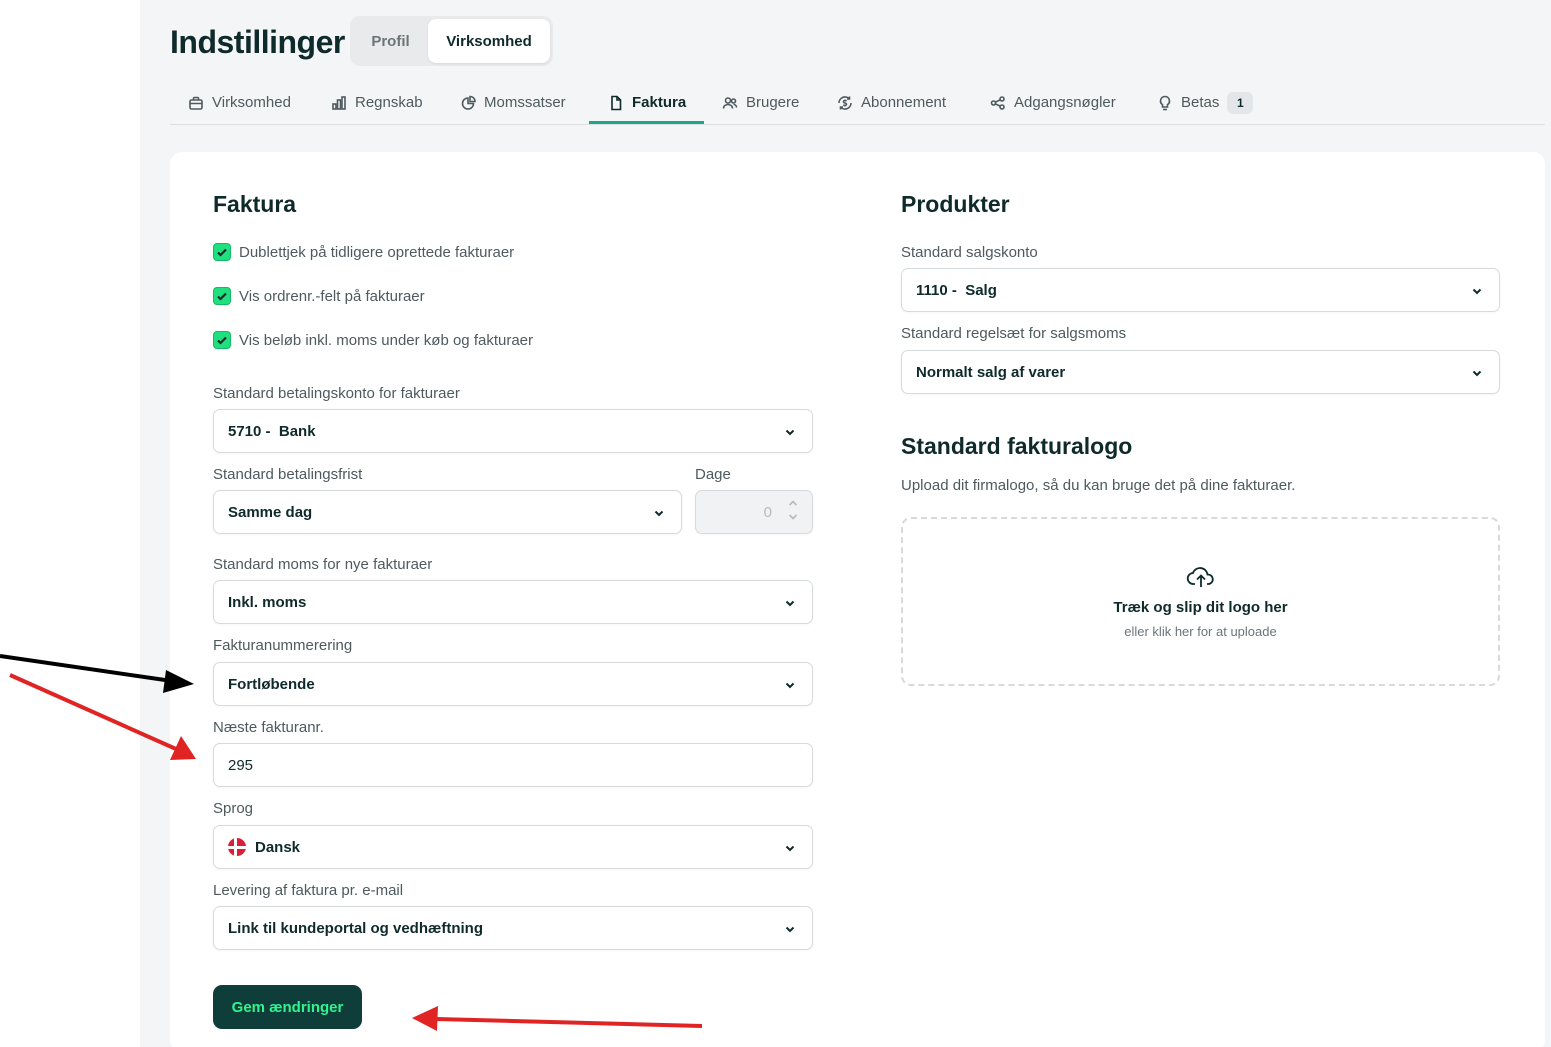 Image resolution: width=1551 pixels, height=1047 pixels. Describe the element at coordinates (389, 102) in the screenshot. I see `tab-label: Regnskab` at that location.